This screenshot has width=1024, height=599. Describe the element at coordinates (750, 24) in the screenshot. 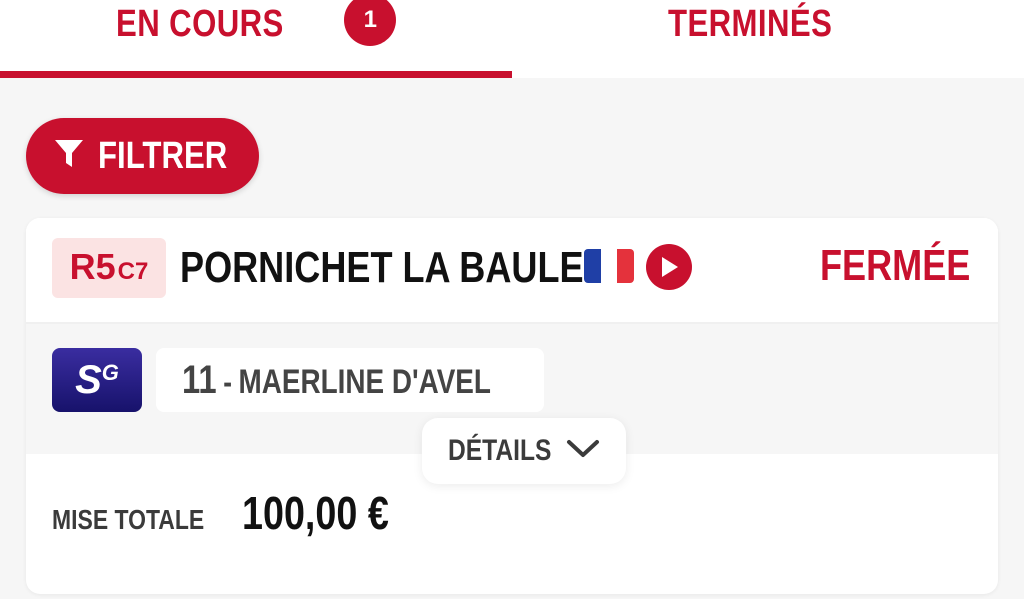

I see `tab-termines-label: TERMINÉS` at that location.